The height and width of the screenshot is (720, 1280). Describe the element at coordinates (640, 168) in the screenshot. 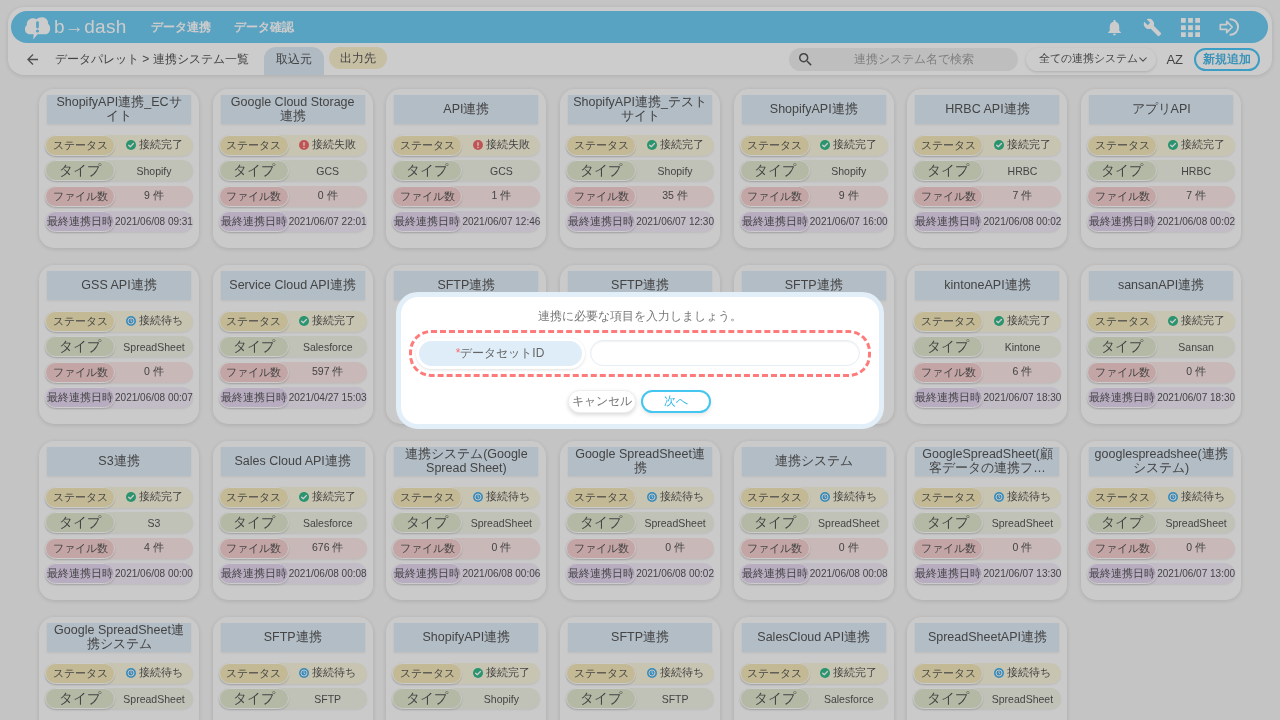

I see `card: ShopifyAPI連携_テストサイト ステータス 接続完了 タイプ Shopify ファイル数 35 件 最終連携日時 2021/06/07 12:30` at that location.